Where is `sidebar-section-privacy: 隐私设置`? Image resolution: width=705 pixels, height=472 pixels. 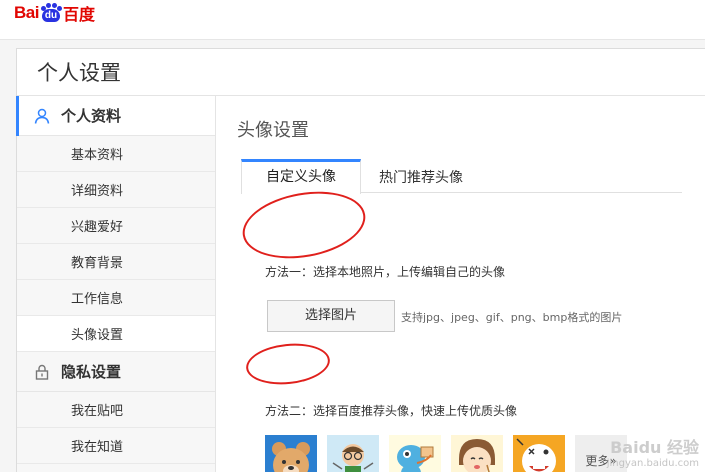
sidebar-section-privacy: 隐私设置 is located at coordinates (116, 372).